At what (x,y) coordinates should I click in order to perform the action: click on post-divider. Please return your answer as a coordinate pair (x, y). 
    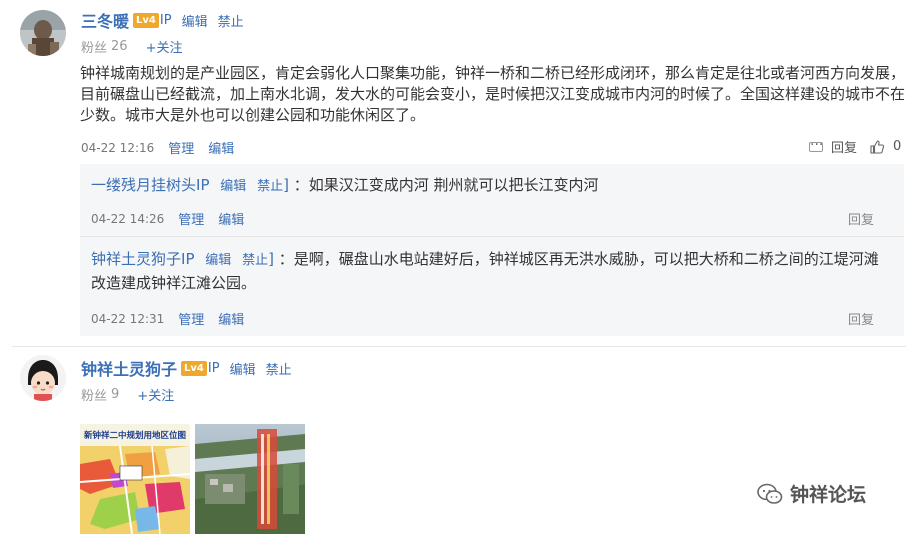
    Looking at the image, I should click on (459, 346).